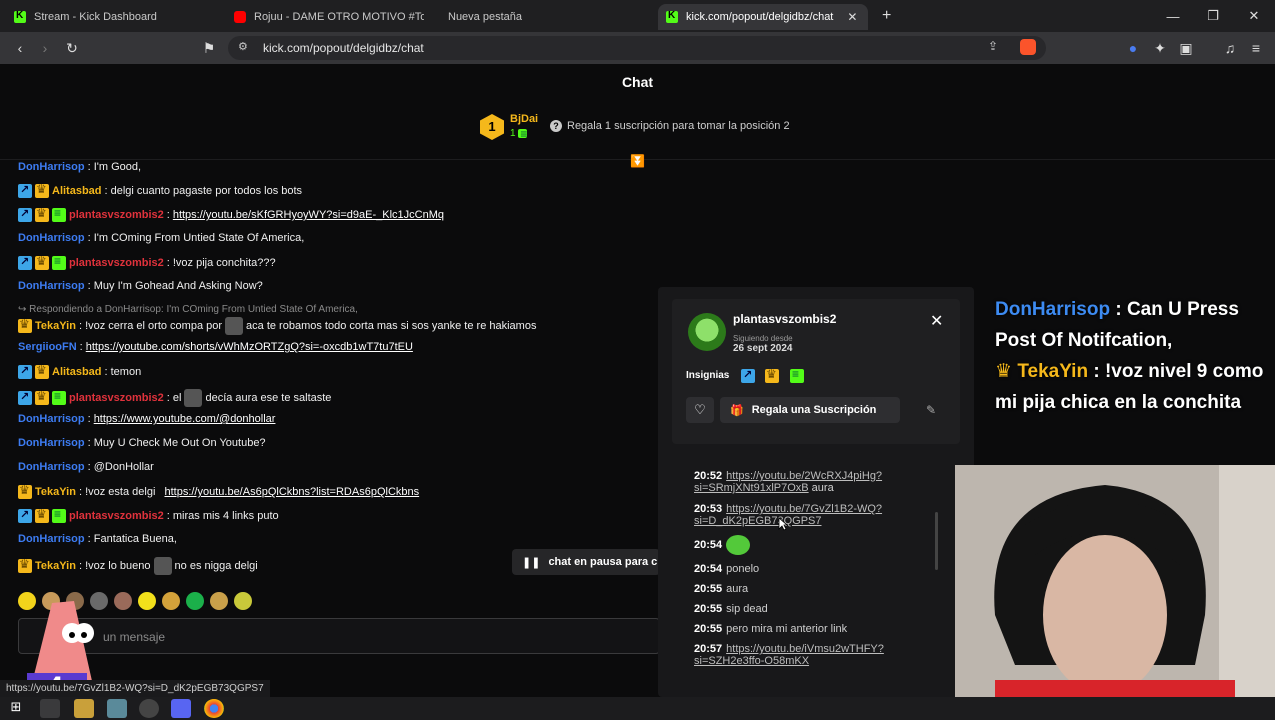 This screenshot has width=1275, height=720. Describe the element at coordinates (810, 410) in the screenshot. I see `gift-sub-button: 🎁 Regala una Suscripción` at that location.